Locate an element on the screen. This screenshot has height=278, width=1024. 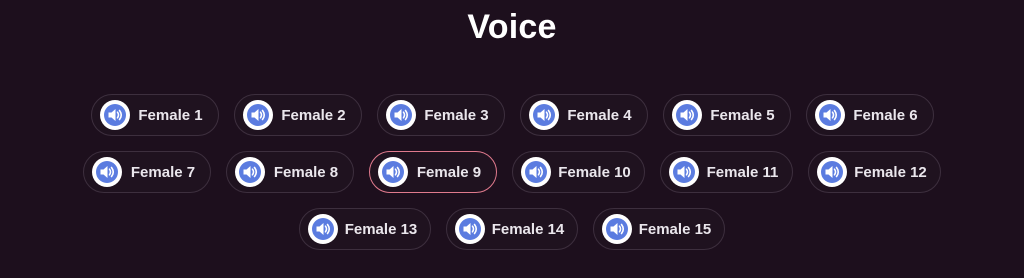
voice-option-label: Female 11 is located at coordinates (742, 172).